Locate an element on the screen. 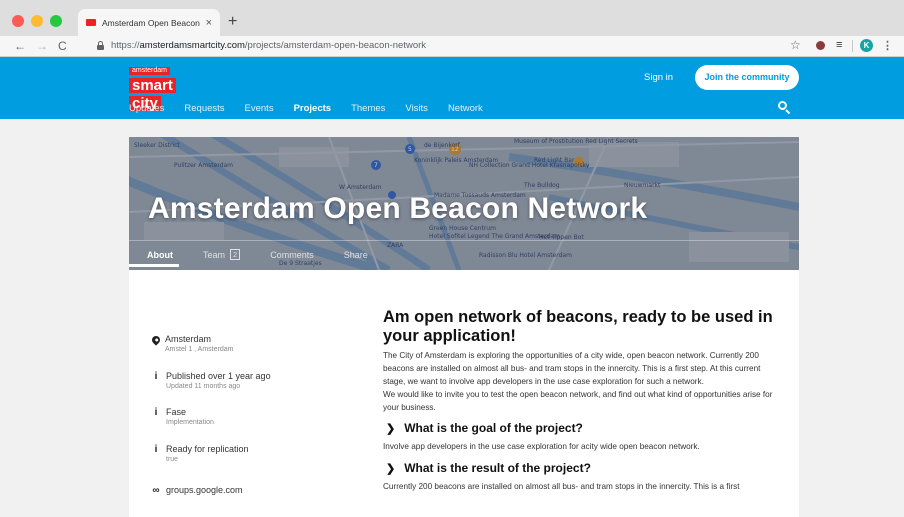  goal-heading: ❯ What is the goal of the project? is located at coordinates (578, 428).